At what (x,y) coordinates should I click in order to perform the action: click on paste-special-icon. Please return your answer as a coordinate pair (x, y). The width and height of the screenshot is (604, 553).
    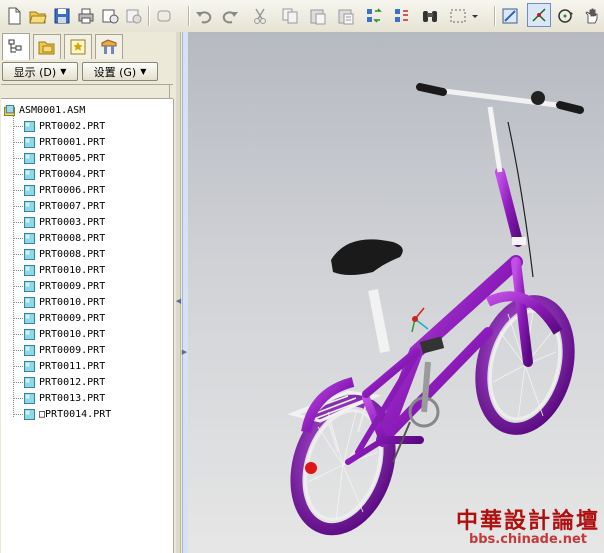
    Looking at the image, I should click on (346, 16).